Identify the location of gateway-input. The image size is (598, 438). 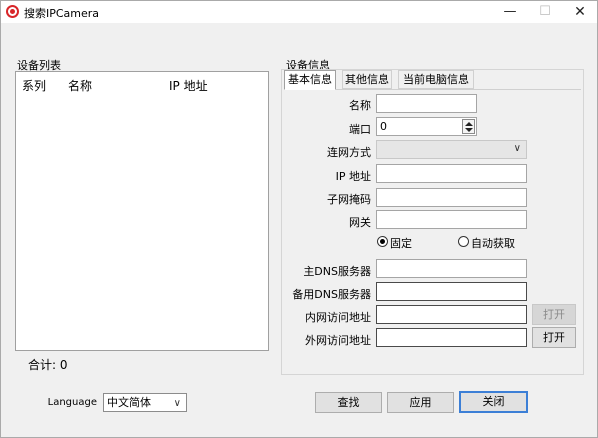
(451, 219).